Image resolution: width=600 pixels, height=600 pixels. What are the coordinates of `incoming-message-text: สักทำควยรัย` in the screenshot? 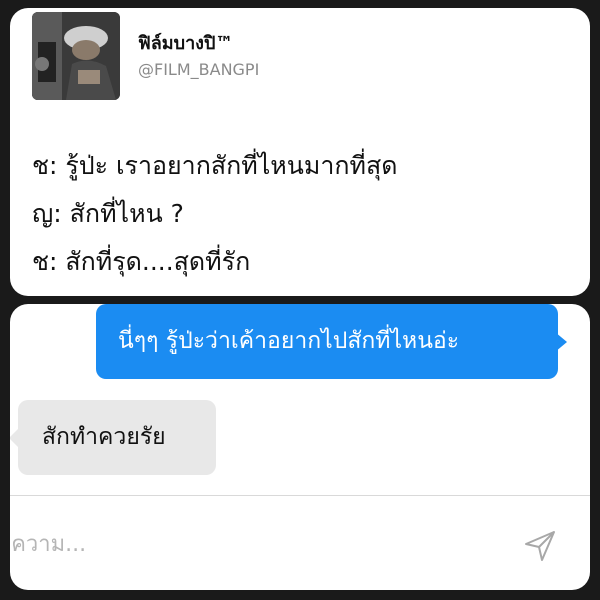 It's located at (104, 437).